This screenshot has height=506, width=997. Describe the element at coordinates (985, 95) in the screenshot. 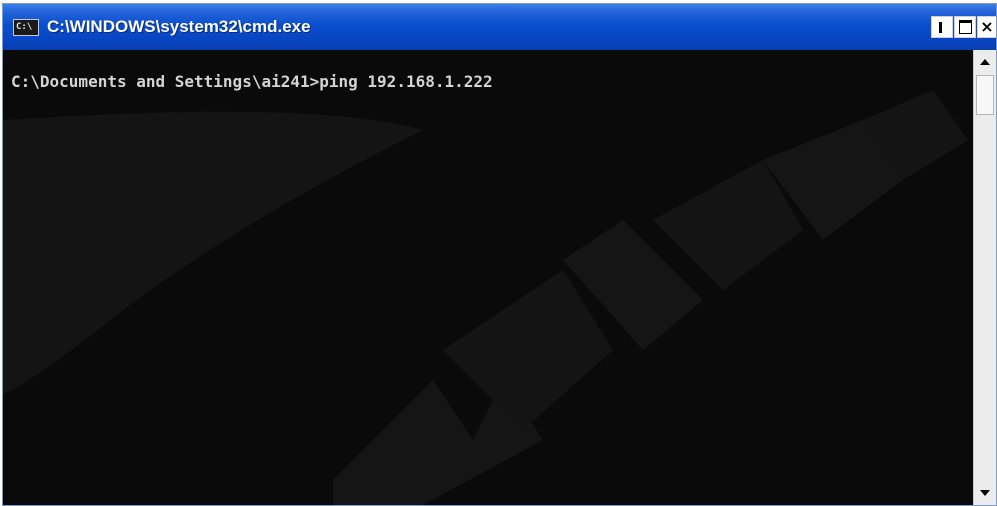

I see `scroll-thumb` at that location.